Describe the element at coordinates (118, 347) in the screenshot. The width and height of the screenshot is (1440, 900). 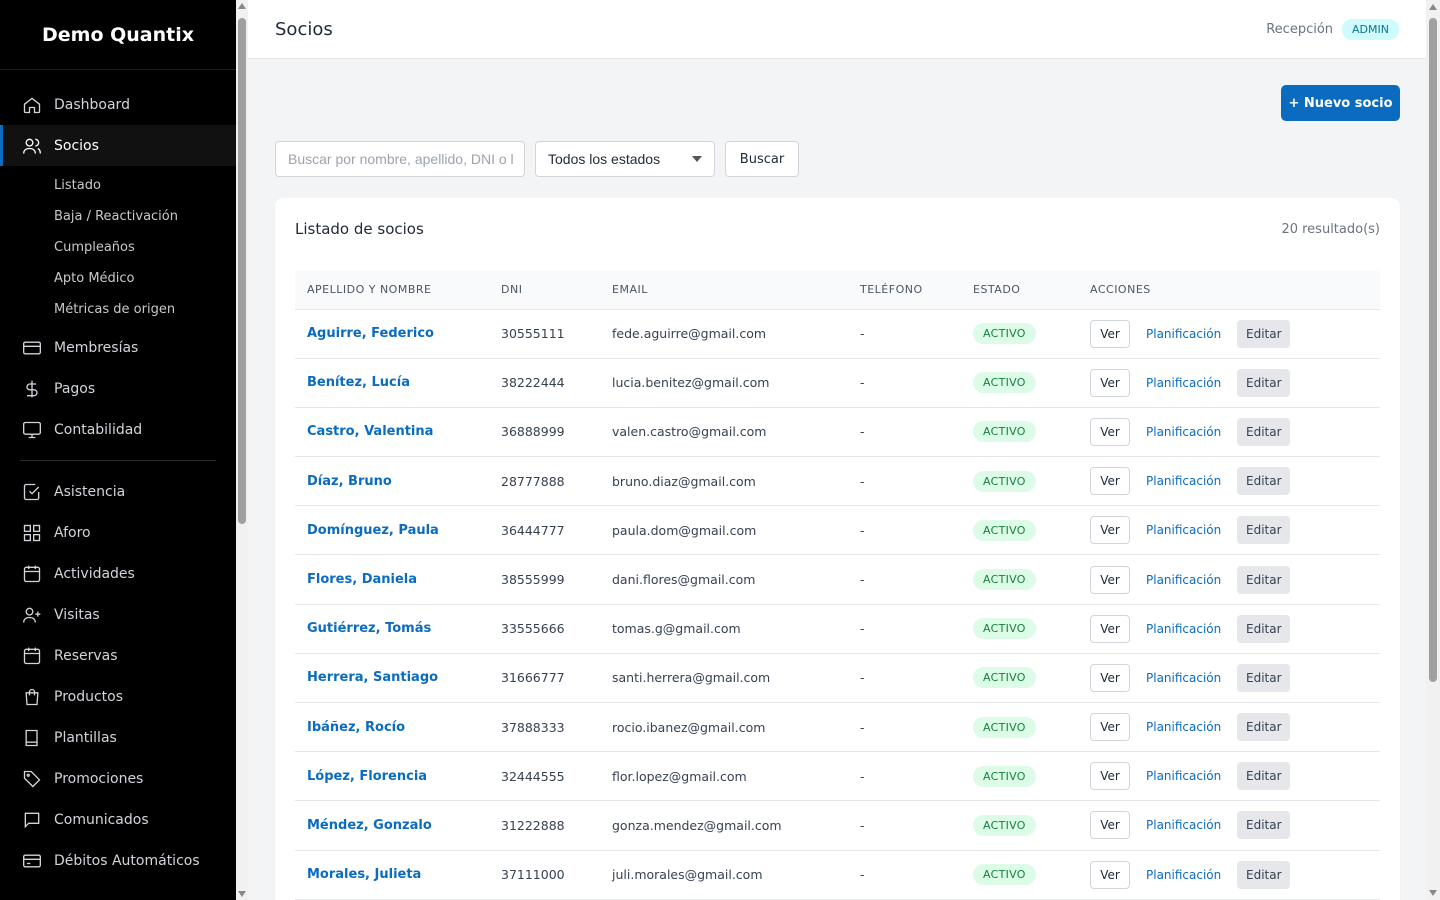
I see `sidebar-item-membresias: Membresías` at that location.